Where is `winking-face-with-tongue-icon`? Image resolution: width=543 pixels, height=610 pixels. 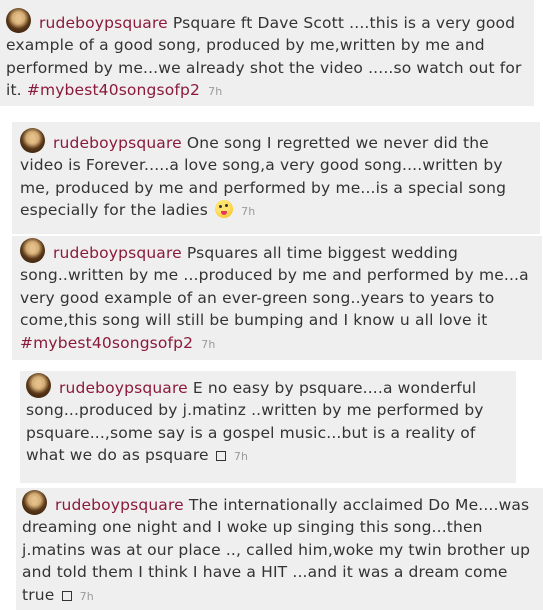
winking-face-with-tongue-icon is located at coordinates (224, 209).